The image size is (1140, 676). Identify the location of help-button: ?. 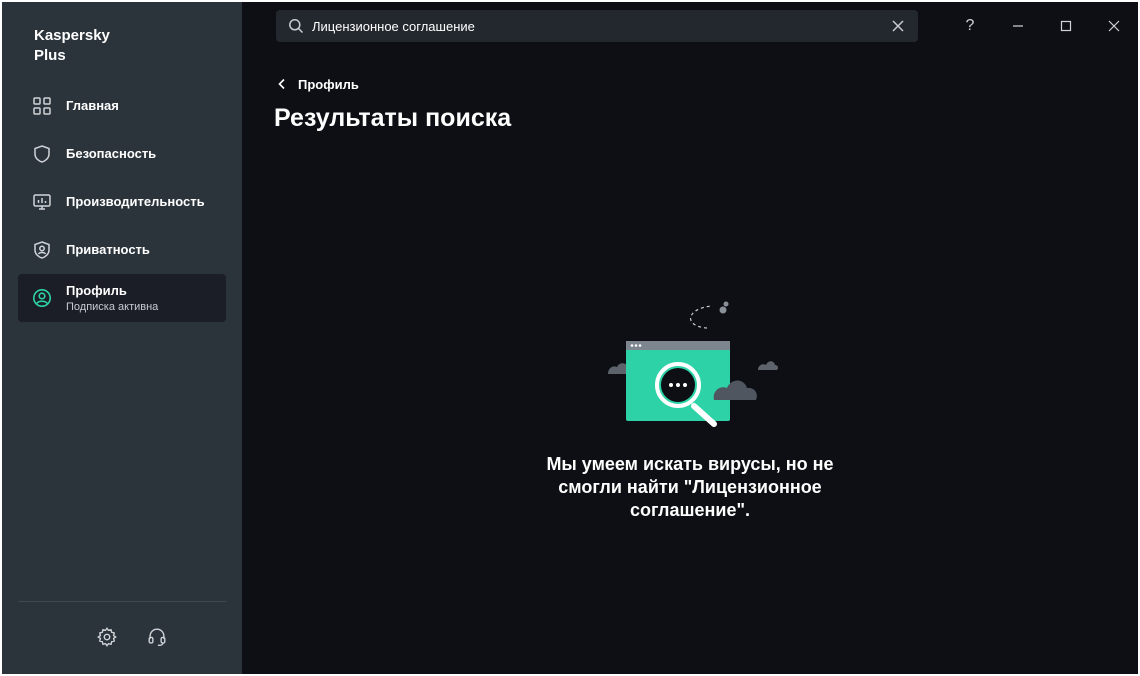
(970, 26).